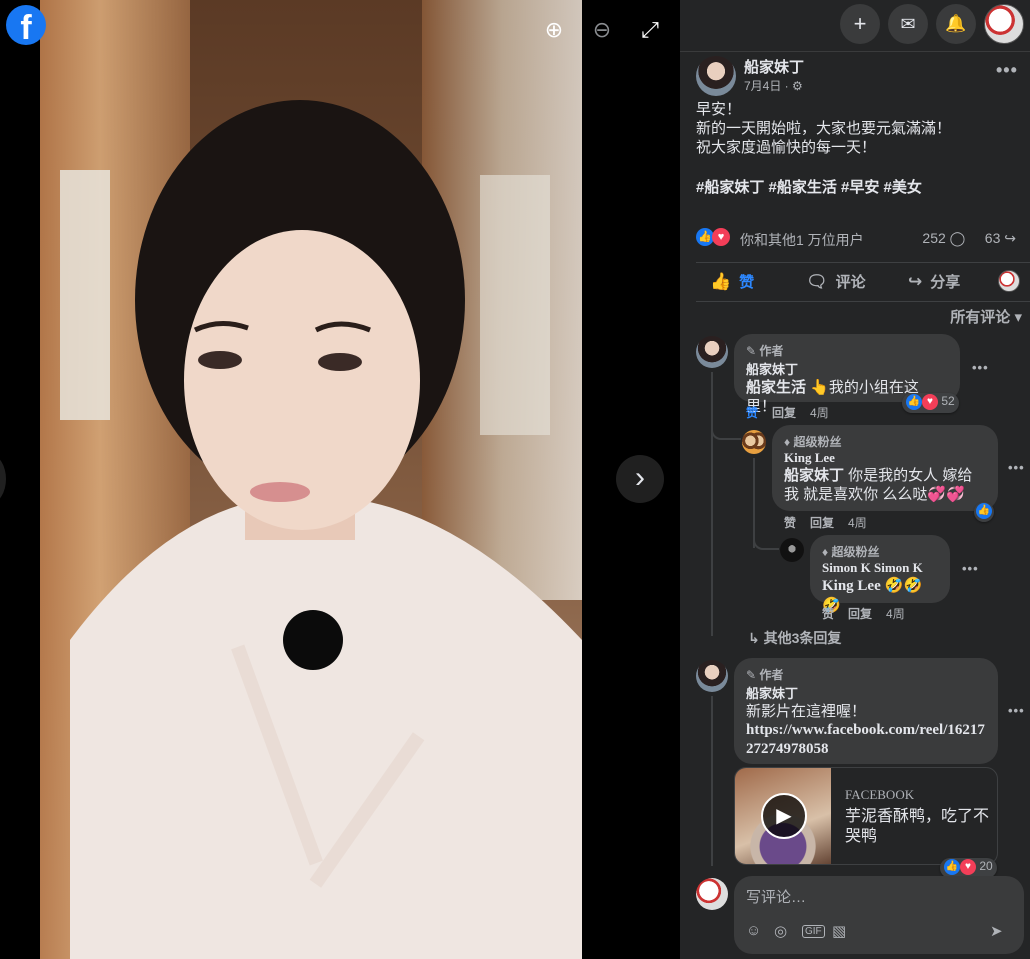  What do you see at coordinates (802, 240) in the screenshot?
I see `reactions-count: 你和其他1 万位用户` at bounding box center [802, 240].